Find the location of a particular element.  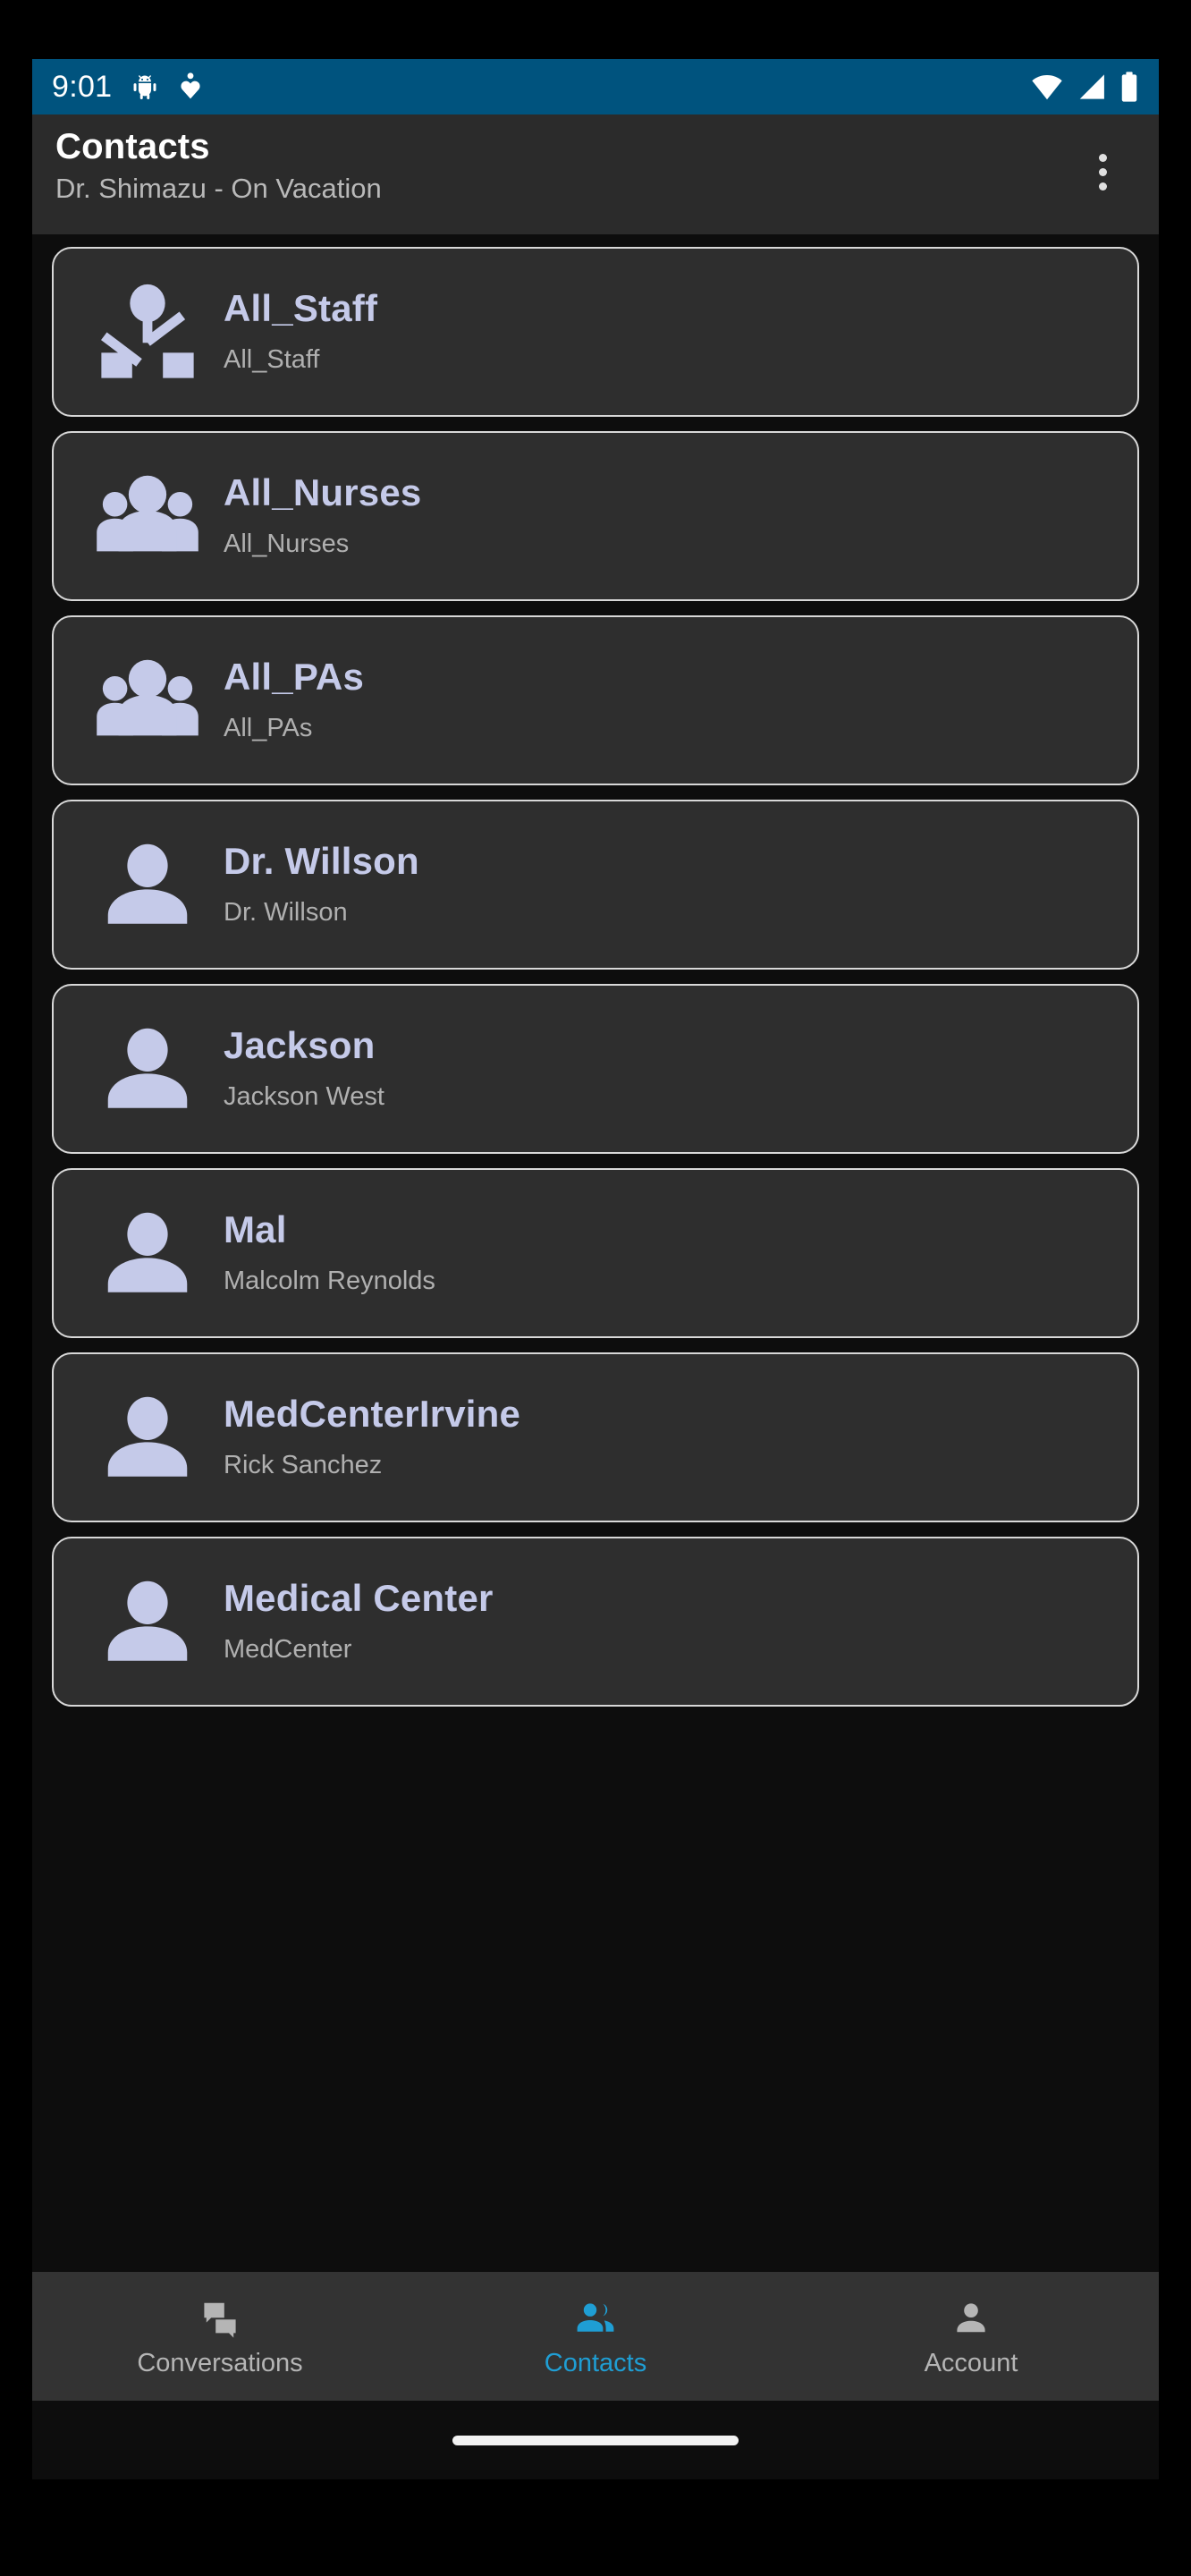

contact-name: All_Staff is located at coordinates (301, 307).